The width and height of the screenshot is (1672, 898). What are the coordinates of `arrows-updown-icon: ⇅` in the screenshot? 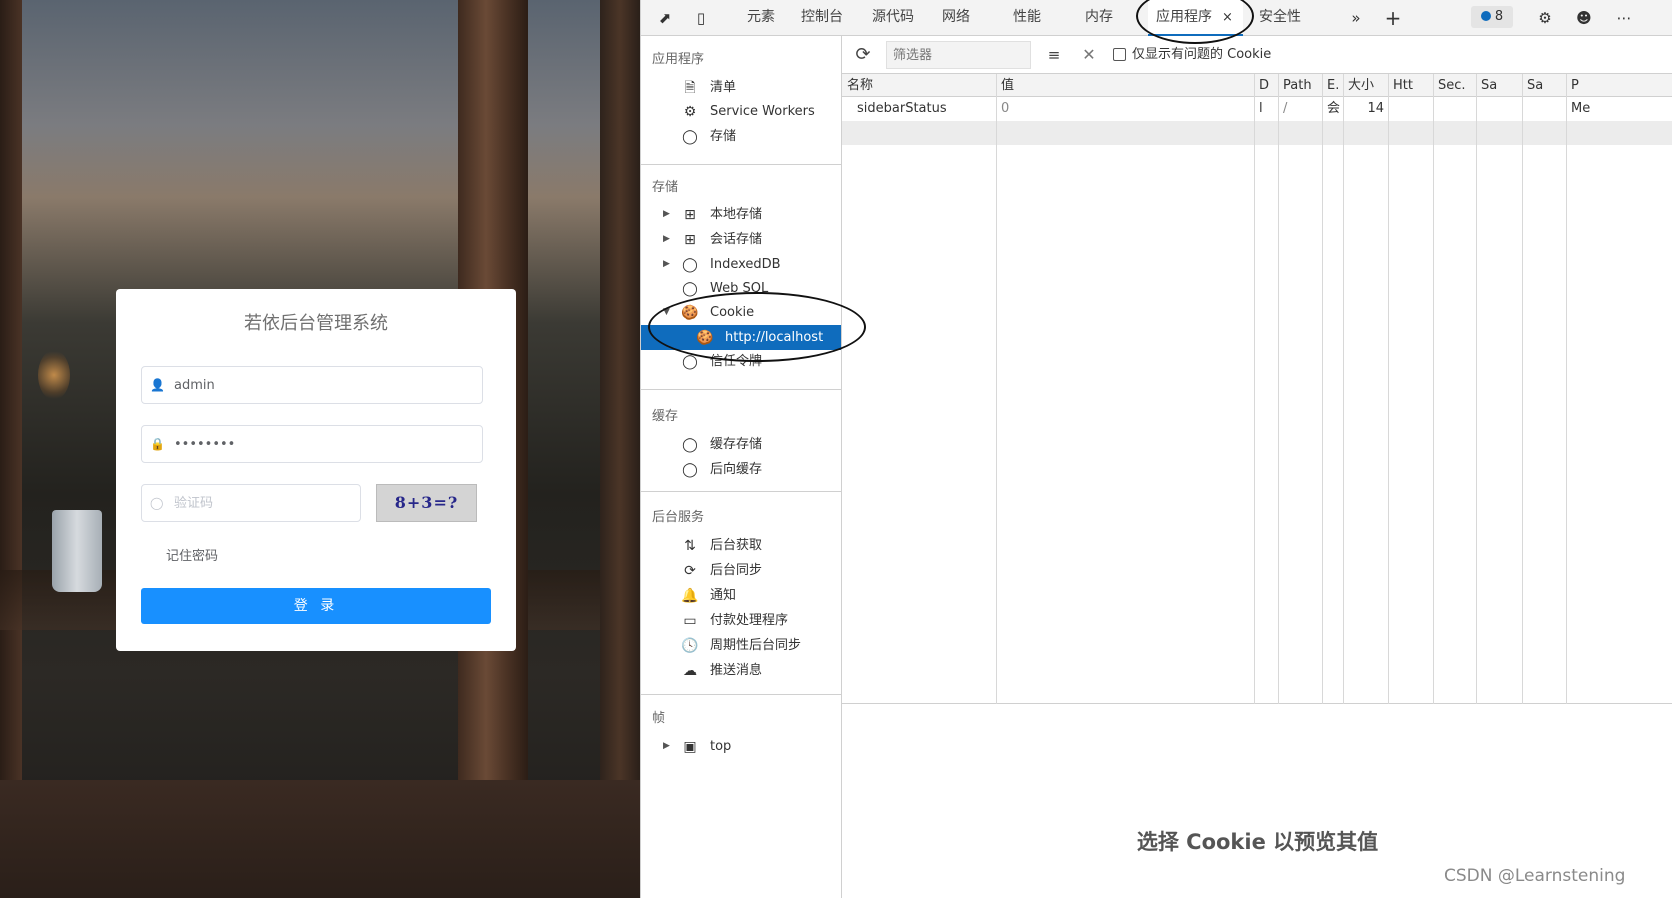 It's located at (690, 546).